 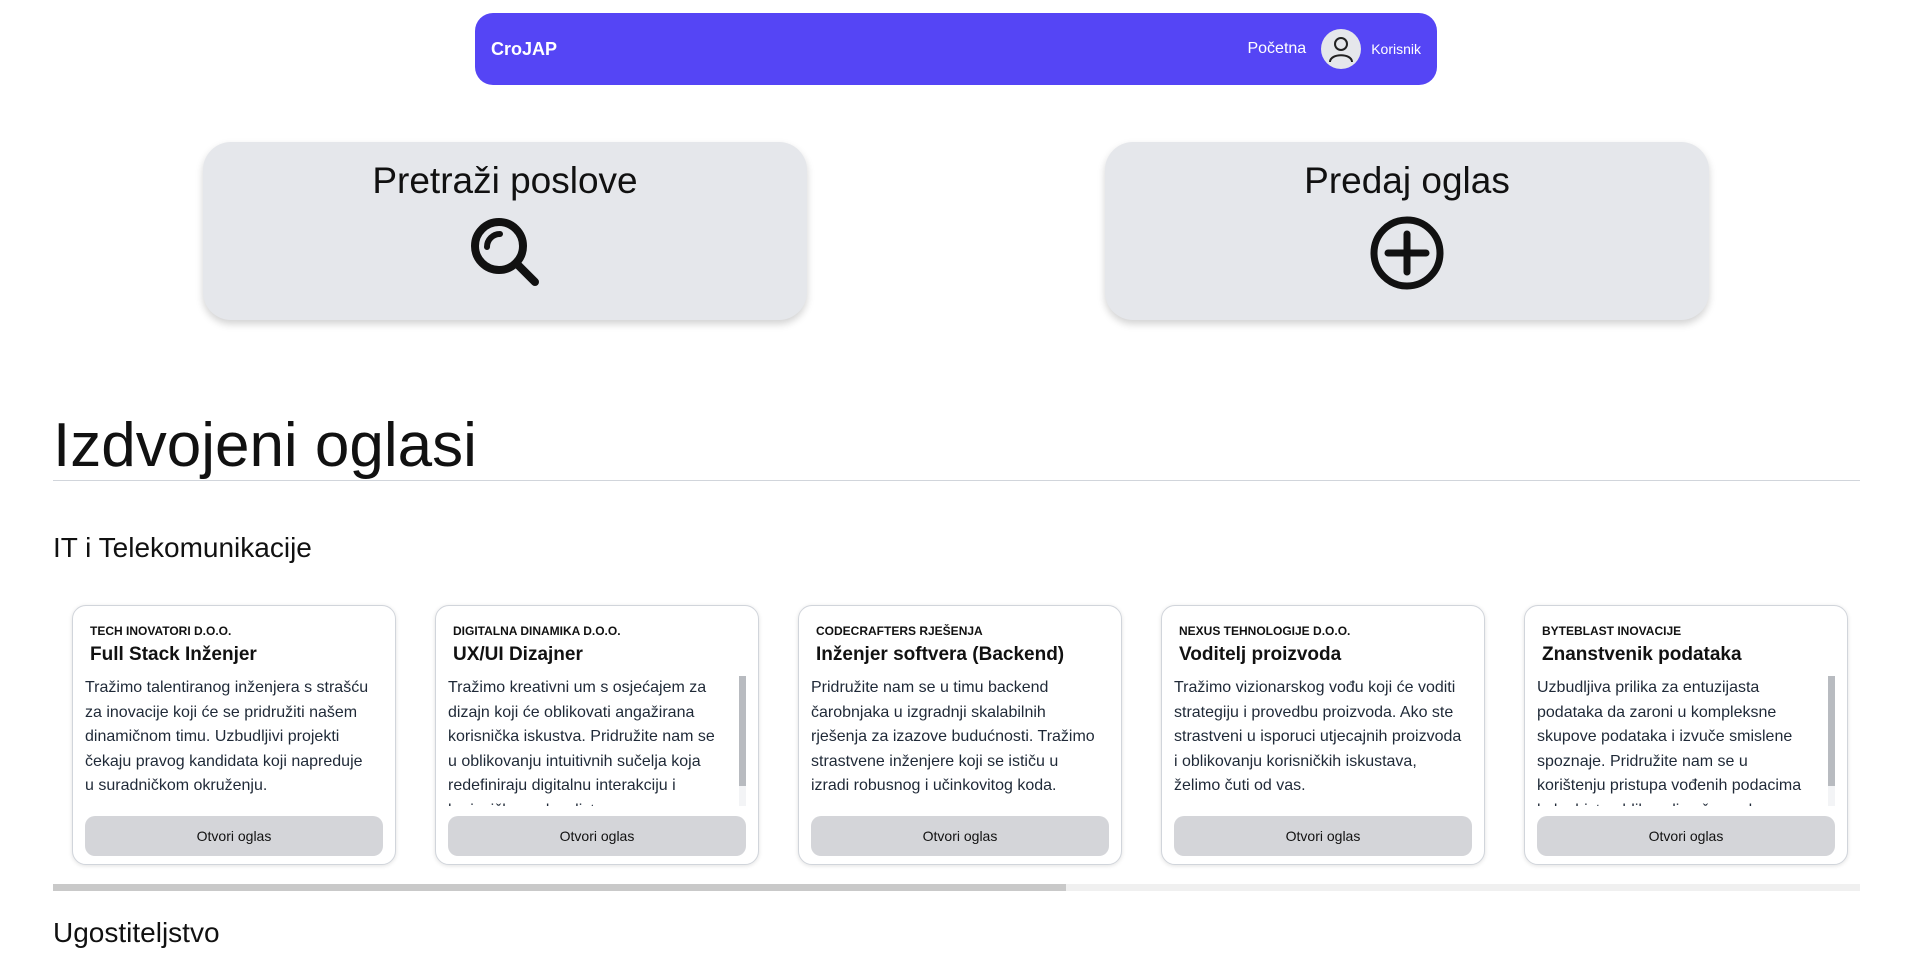 I want to click on job-title: UX/UI Dizajner, so click(x=518, y=654).